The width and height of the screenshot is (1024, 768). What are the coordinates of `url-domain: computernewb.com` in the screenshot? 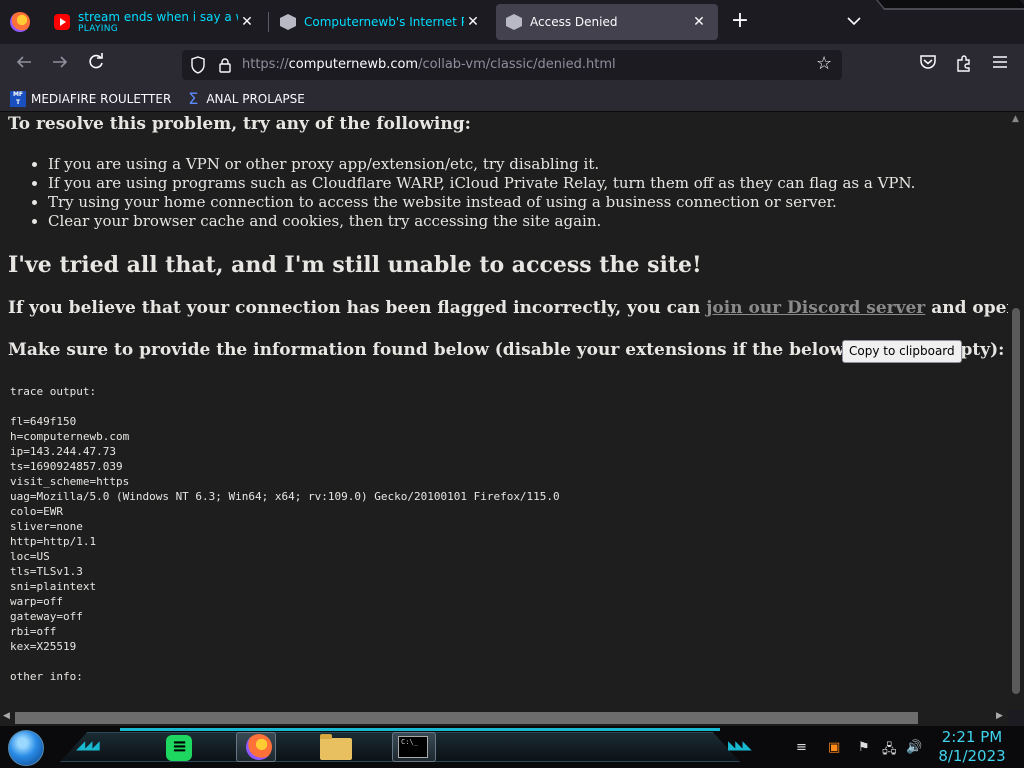 It's located at (353, 64).